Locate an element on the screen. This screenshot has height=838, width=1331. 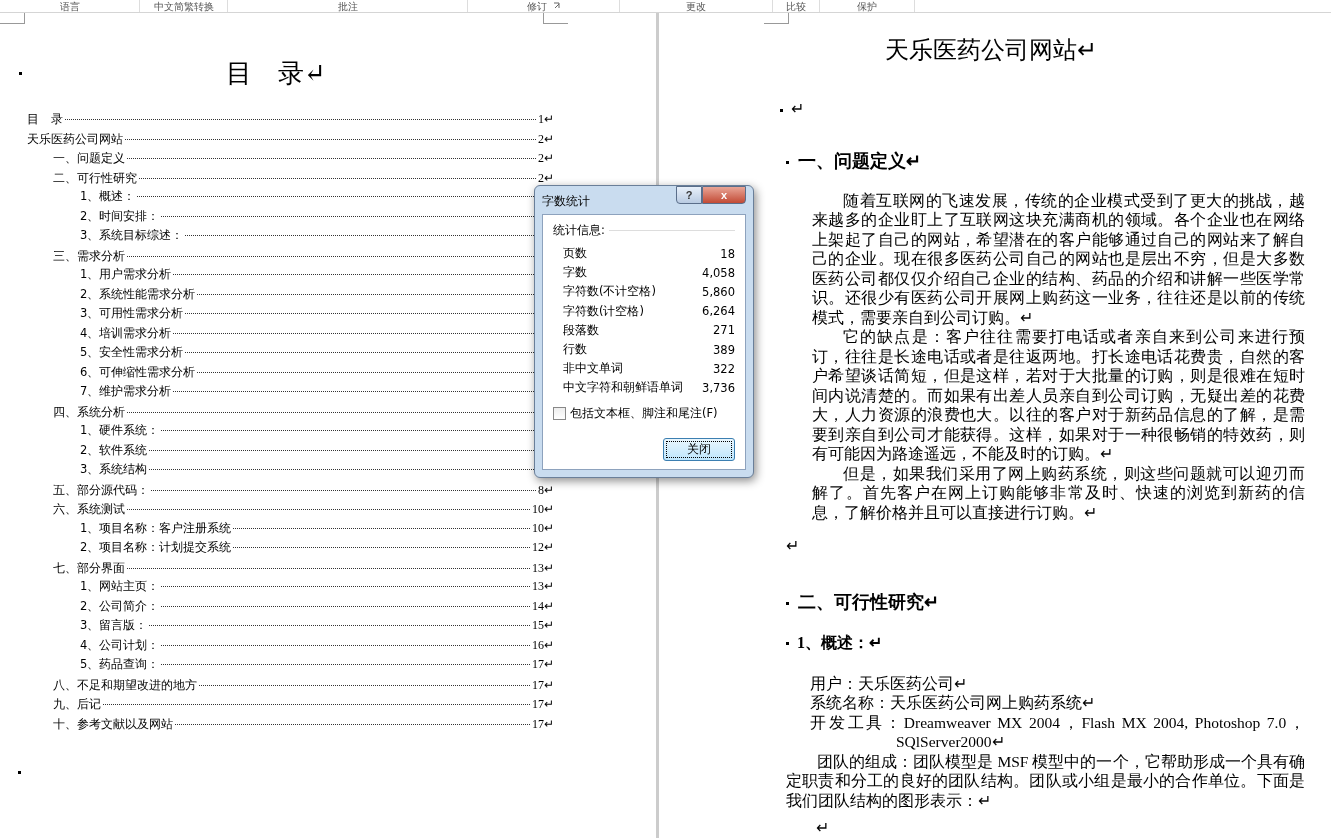
body-paragraph: 随着互联网的飞速发展，传统的企业模式受到了更大的挑战，越来越多的企业盯上了互联网这块充满商机的领域。各个企业也在网络上架起了自己的网站，希望潜在的客户能够通过自己的网站来了解自己的企业。现在很多医药公司自己的网站也是层出不穷，但是大多数医药公司都仅仅介绍自己企业的结构、药品的介绍和讲解一些医学常识。还很少有医药公司开展网上购药这一业务，往往还是以前的传统模式，需要亲自到公司订购。↵ is located at coordinates (1058, 258).